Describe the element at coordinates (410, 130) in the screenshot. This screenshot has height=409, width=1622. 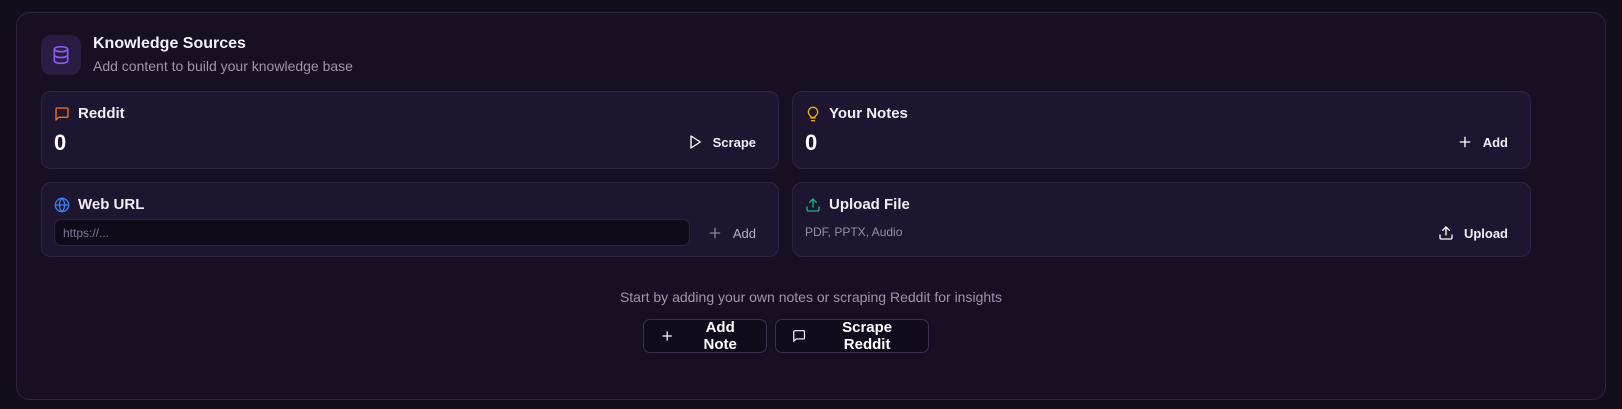
I see `reddit-card: Reddit 0 Scrape` at that location.